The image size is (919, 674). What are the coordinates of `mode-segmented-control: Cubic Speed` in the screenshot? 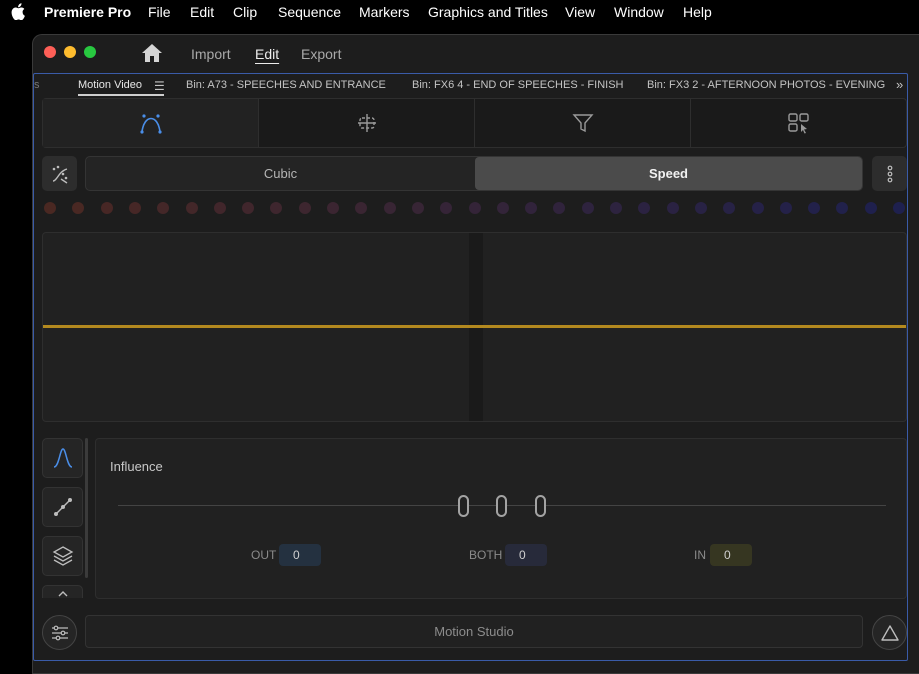 It's located at (474, 173).